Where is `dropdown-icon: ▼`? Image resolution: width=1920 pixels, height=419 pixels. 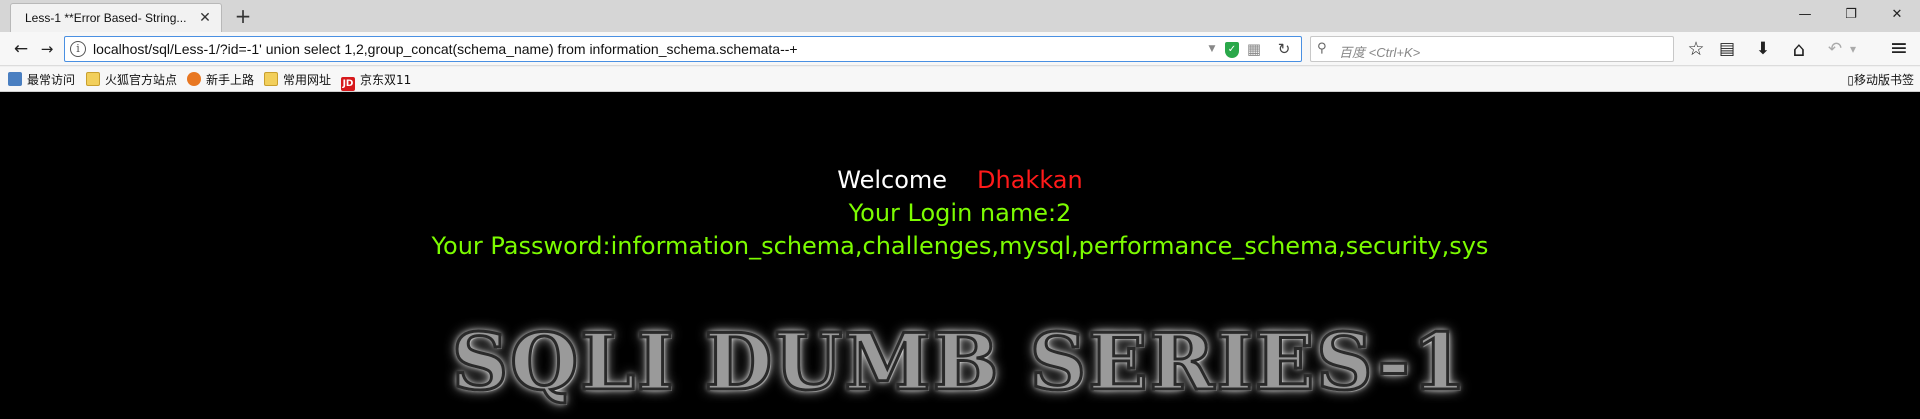 dropdown-icon: ▼ is located at coordinates (1212, 49).